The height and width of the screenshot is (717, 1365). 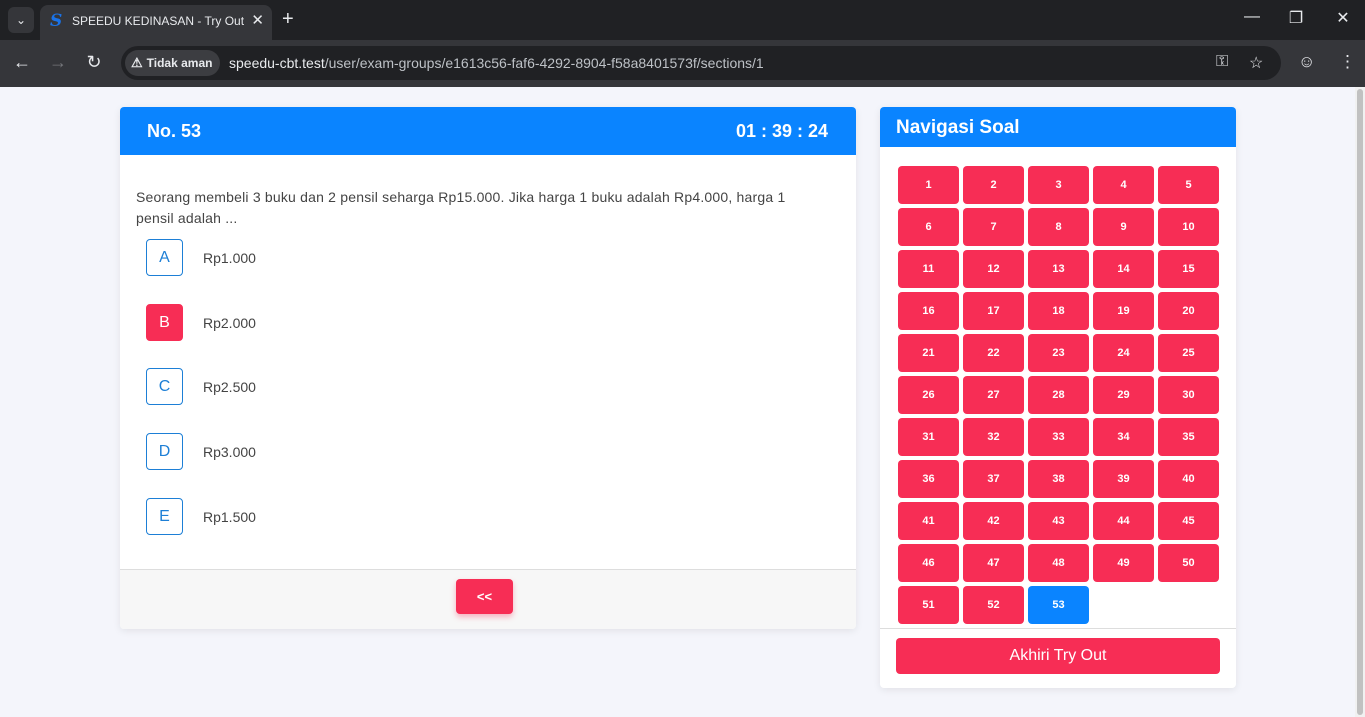 I want to click on option-text: Rp1.000, so click(x=229, y=257).